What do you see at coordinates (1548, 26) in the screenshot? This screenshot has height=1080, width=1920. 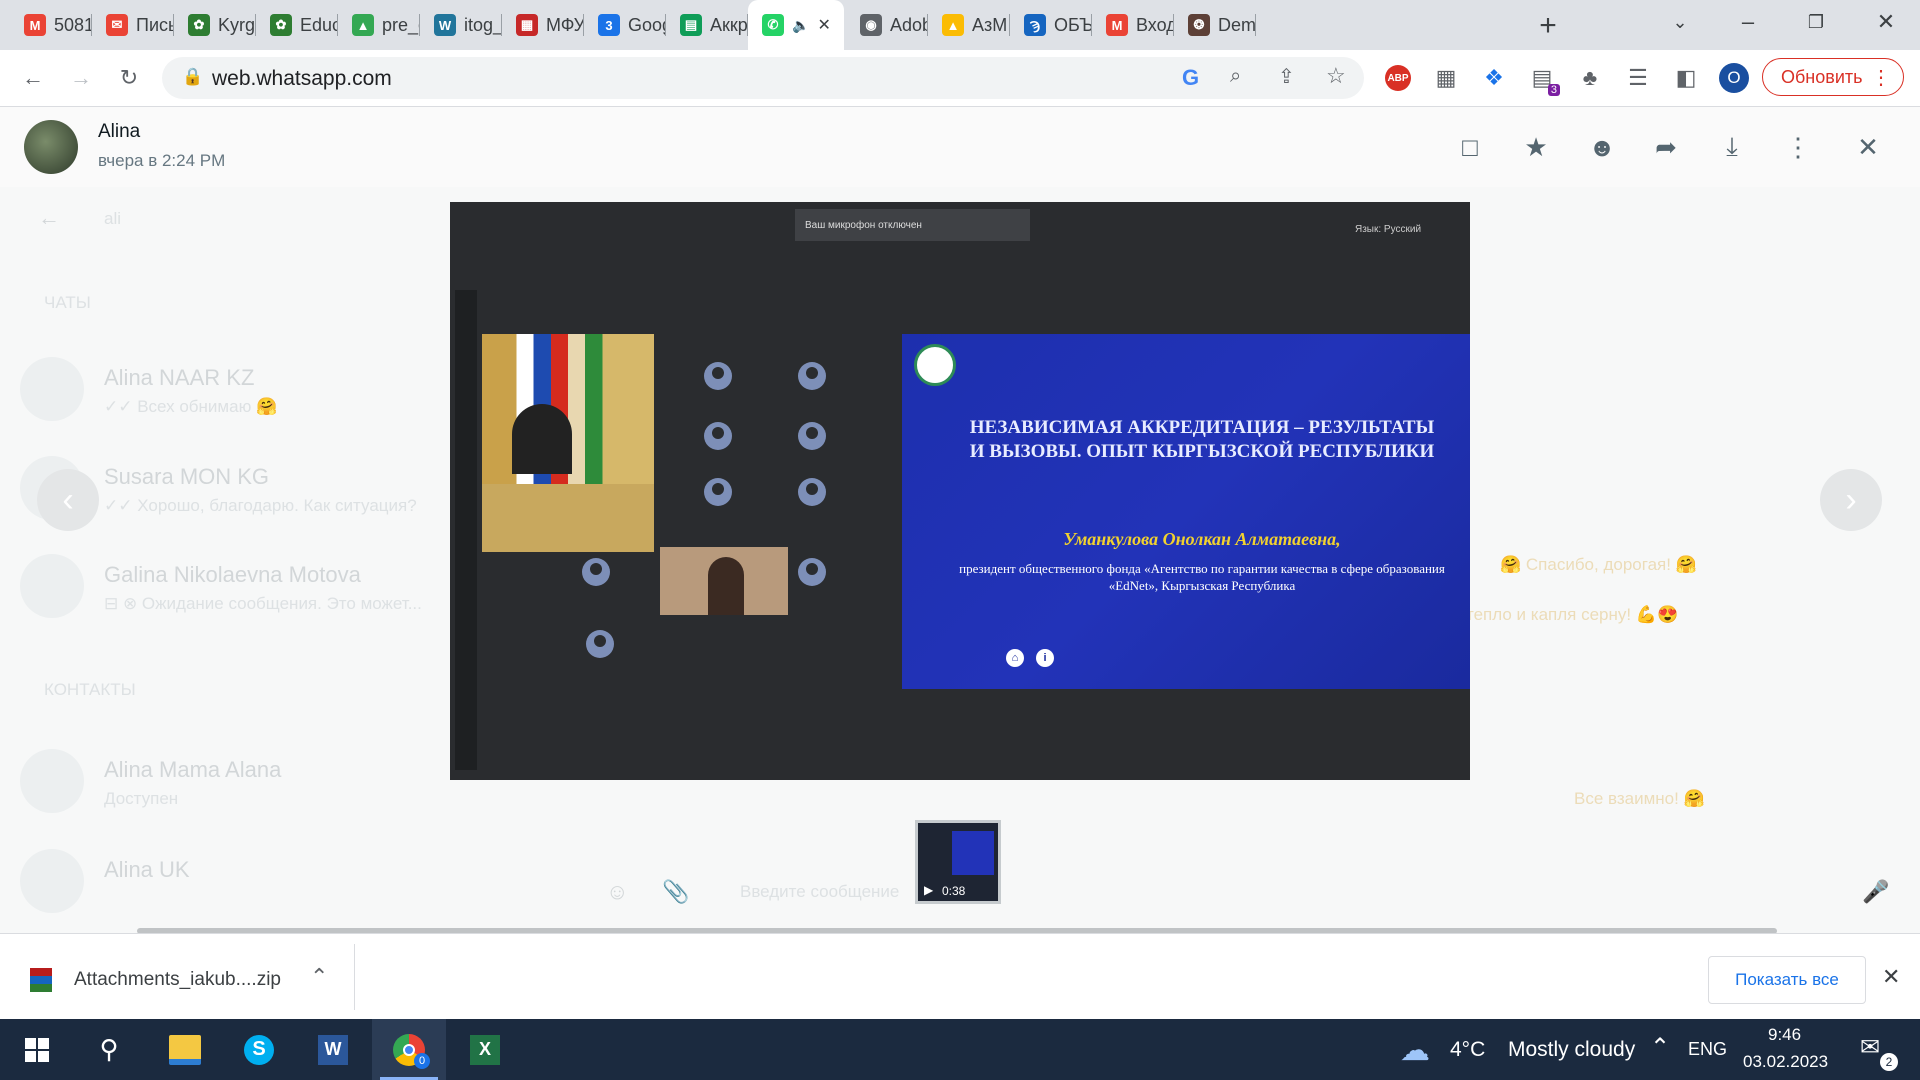 I see `new-tab-button: +` at bounding box center [1548, 26].